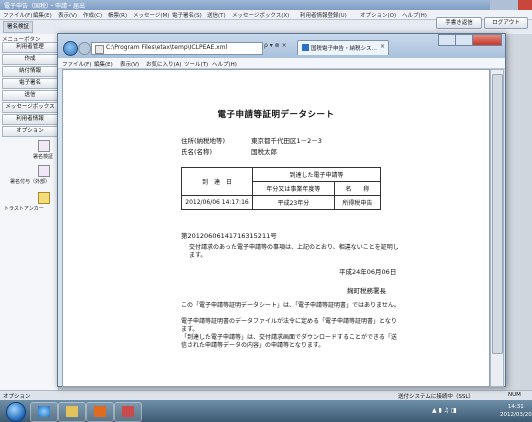  I want to click on taskbar-ie-button, so click(44, 412).